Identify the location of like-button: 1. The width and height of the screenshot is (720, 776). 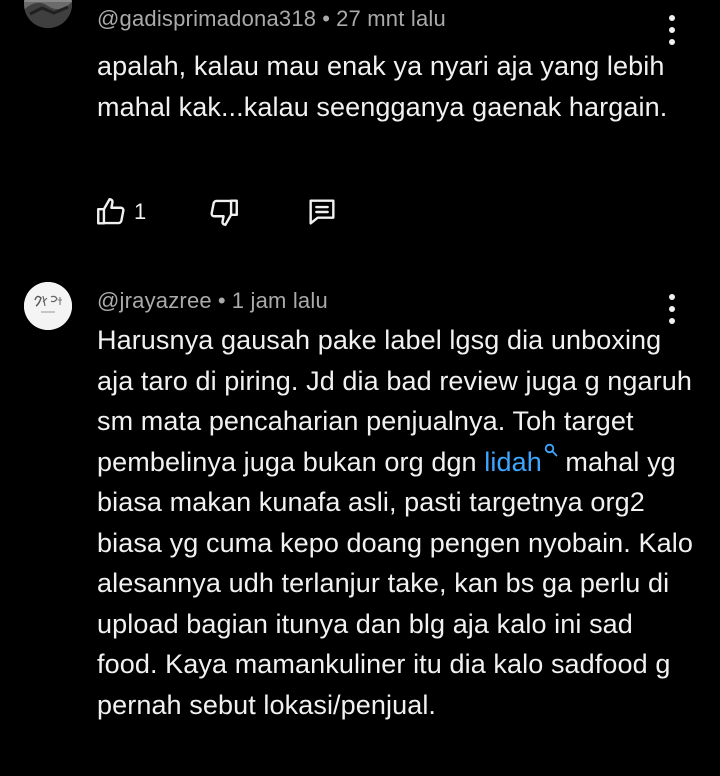
(120, 212).